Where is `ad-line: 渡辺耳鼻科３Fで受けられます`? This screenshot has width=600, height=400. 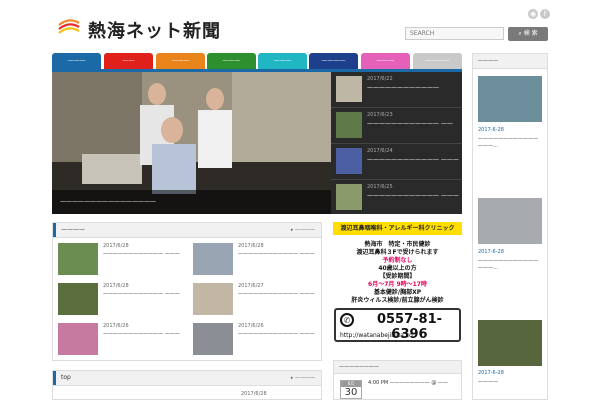
ad-line: 渡辺耳鼻科３Fで受けられます is located at coordinates (397, 252).